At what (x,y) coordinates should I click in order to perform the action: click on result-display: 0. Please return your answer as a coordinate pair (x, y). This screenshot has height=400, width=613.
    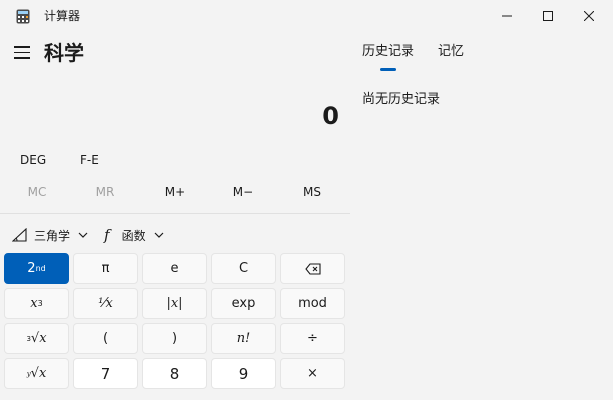
    Looking at the image, I should click on (330, 116).